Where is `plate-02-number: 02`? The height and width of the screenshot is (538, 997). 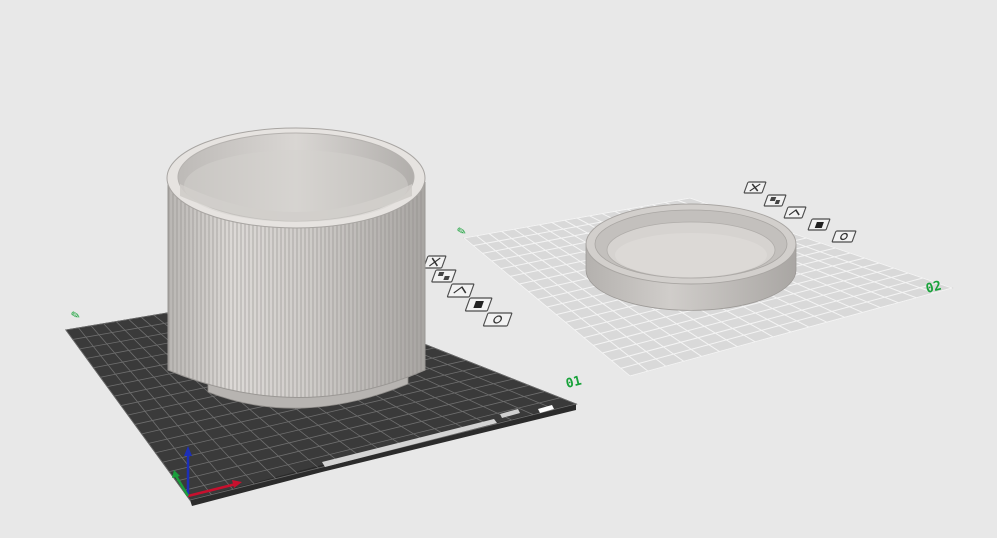 plate-02-number: 02 is located at coordinates (933, 288).